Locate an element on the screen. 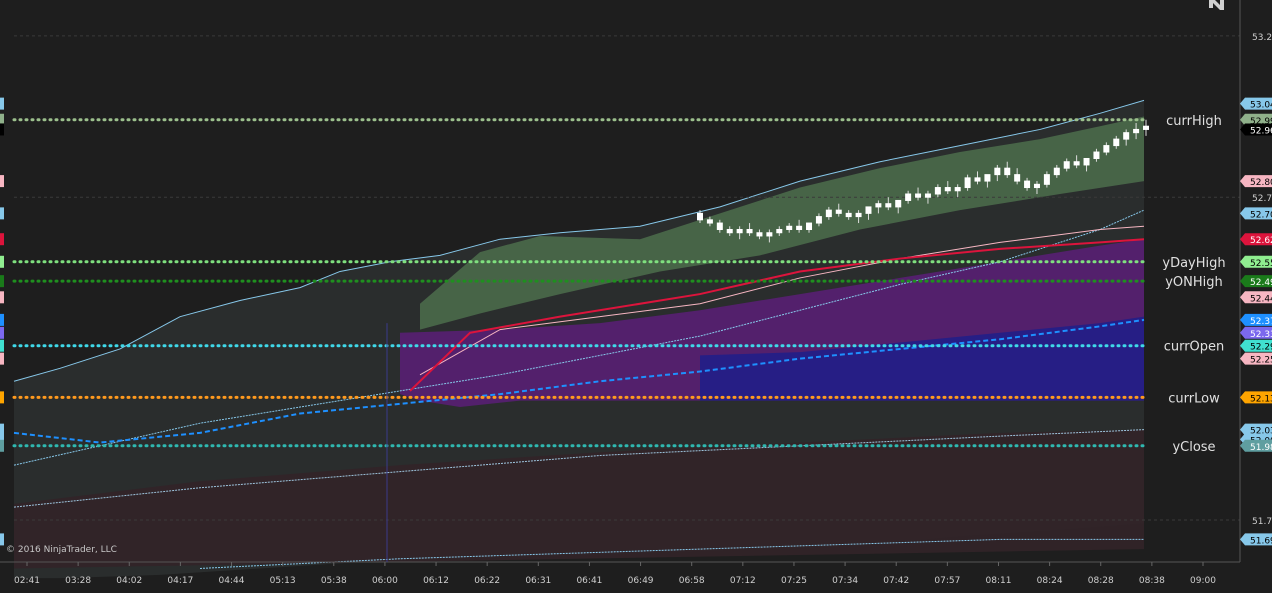 The width and height of the screenshot is (1272, 593). price-marker-label: 52.62 is located at coordinates (1261, 241).